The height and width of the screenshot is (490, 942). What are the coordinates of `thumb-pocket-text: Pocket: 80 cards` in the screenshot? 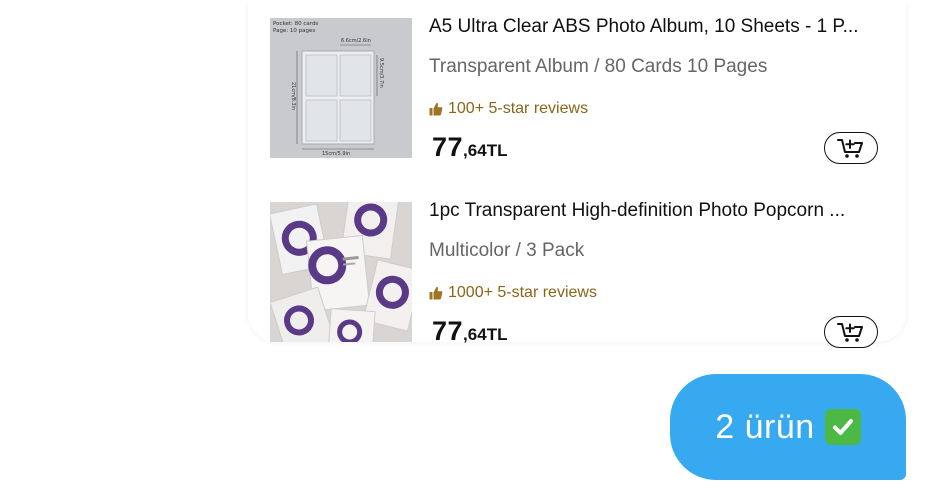 It's located at (295, 24).